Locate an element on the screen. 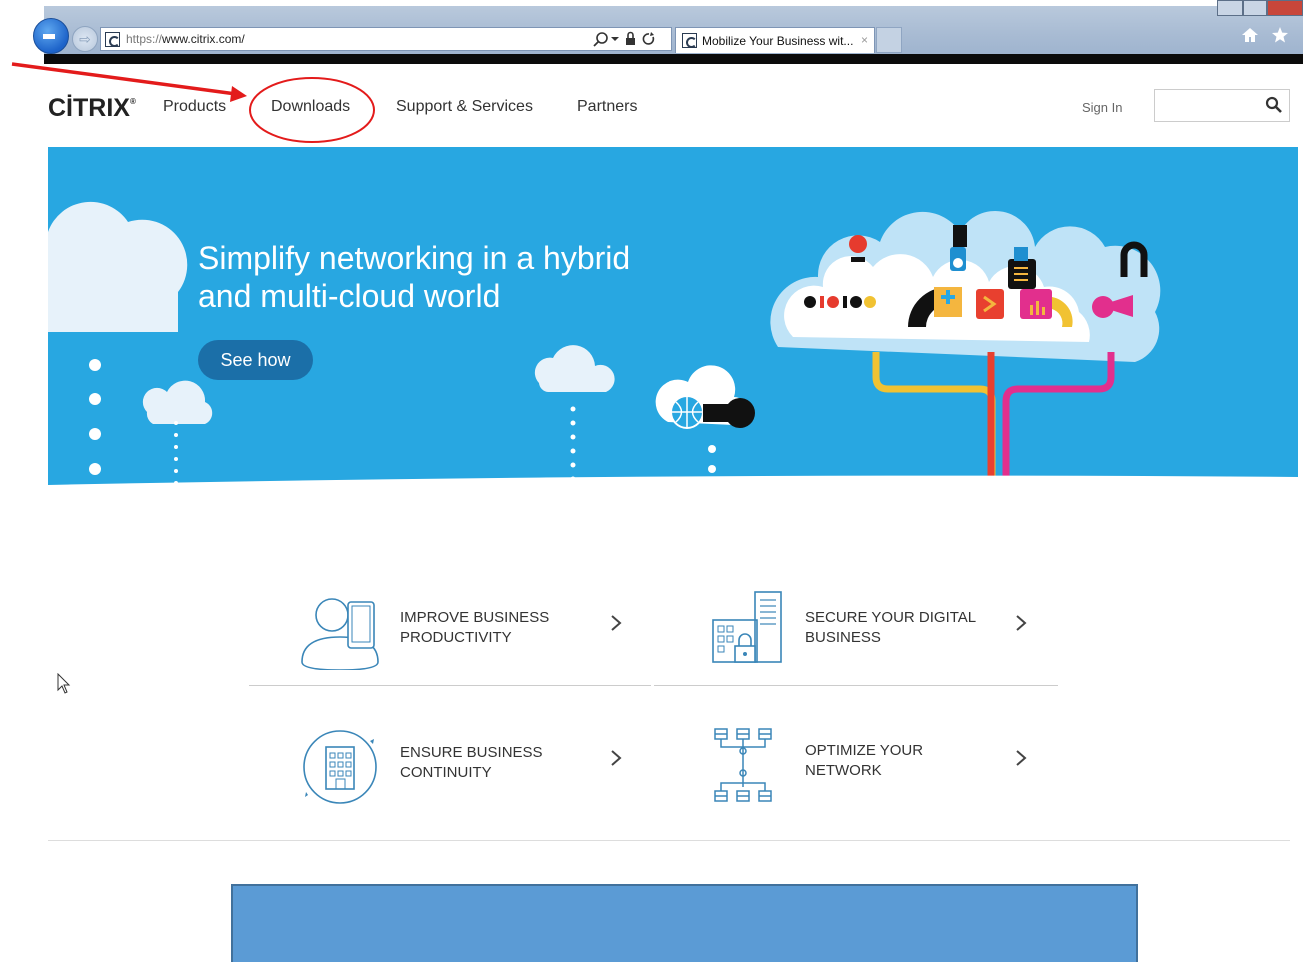 This screenshot has width=1303, height=962. nav-downloads: Downloads is located at coordinates (310, 107).